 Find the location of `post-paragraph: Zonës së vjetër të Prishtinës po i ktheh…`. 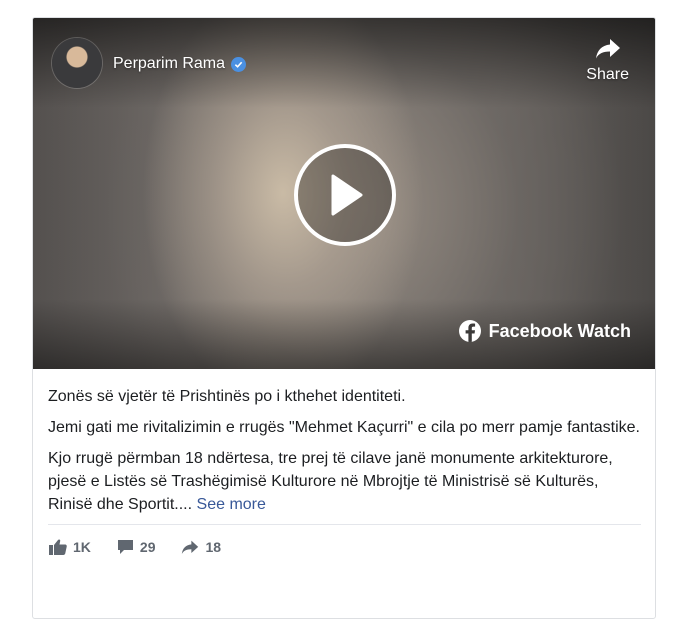

post-paragraph: Zonës së vjetër të Prishtinës po i ktheh… is located at coordinates (227, 396).